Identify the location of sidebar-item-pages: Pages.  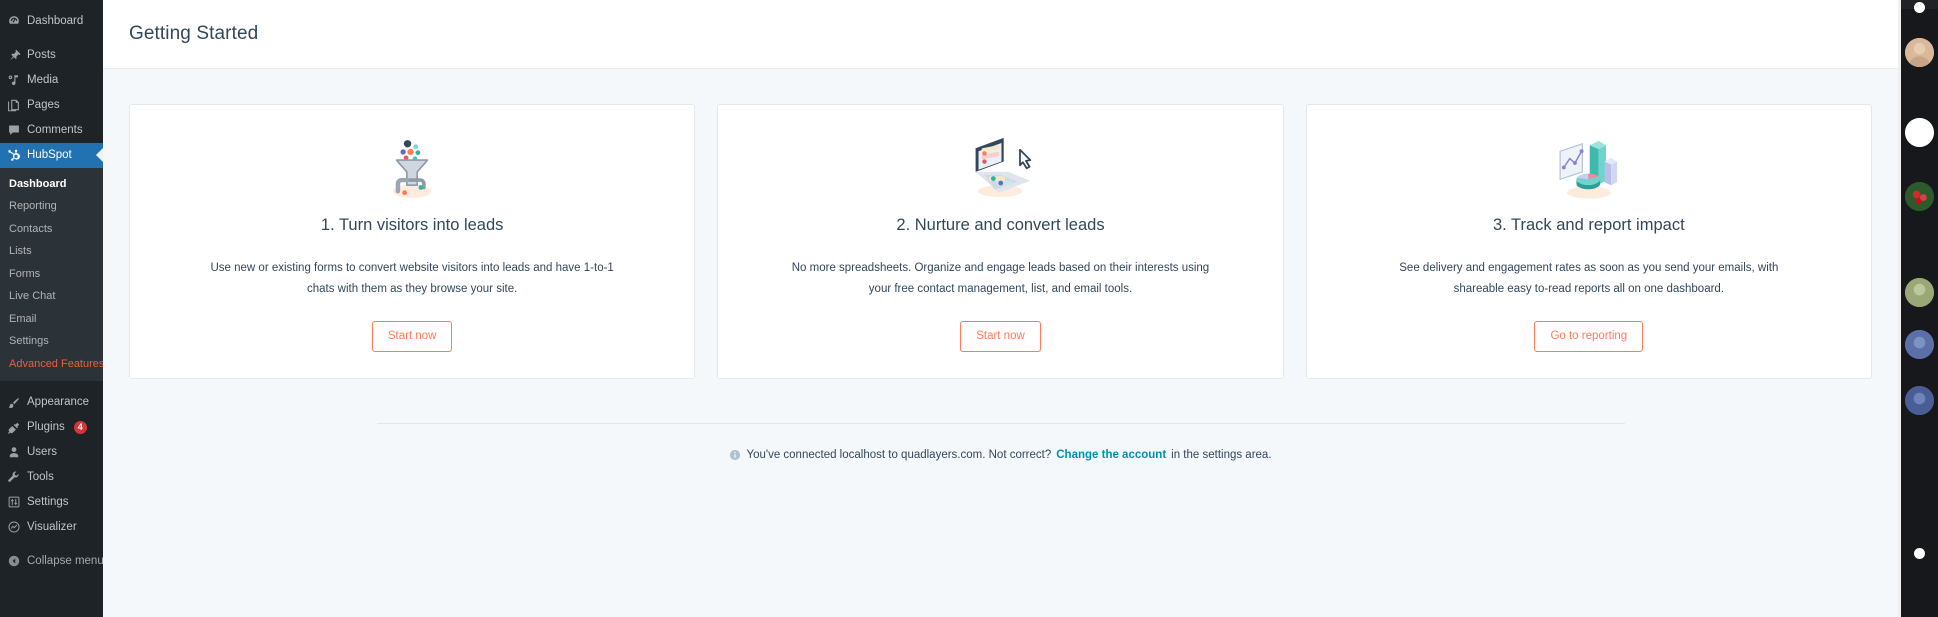
(51, 105).